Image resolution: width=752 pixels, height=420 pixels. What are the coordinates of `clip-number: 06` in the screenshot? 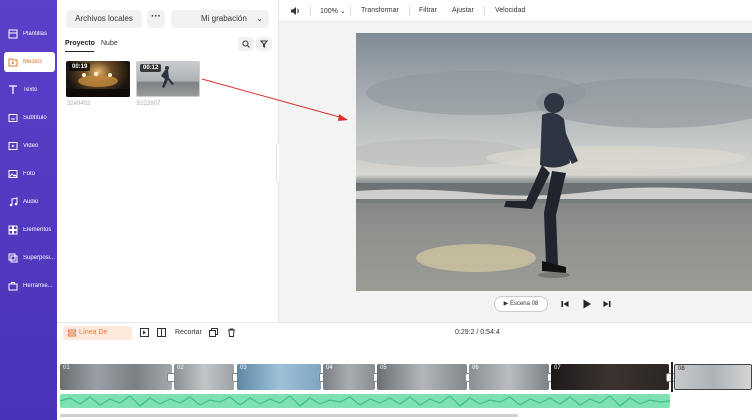 It's located at (475, 368).